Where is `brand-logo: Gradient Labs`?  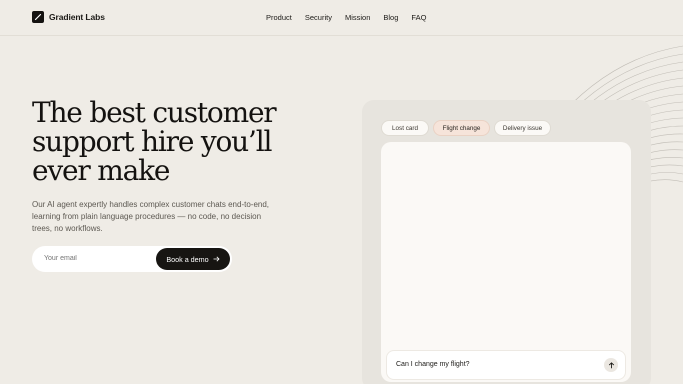
brand-logo: Gradient Labs is located at coordinates (68, 17).